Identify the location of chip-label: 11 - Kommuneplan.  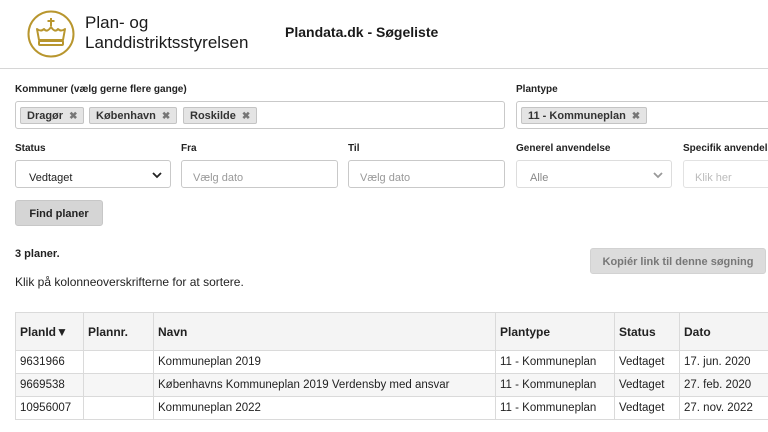
(577, 116).